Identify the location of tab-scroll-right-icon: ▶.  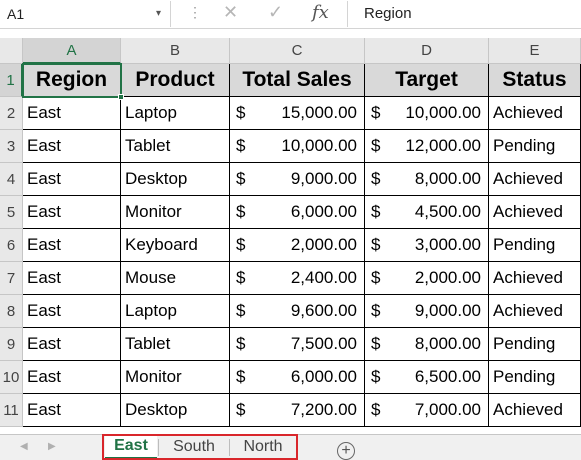
(52, 446).